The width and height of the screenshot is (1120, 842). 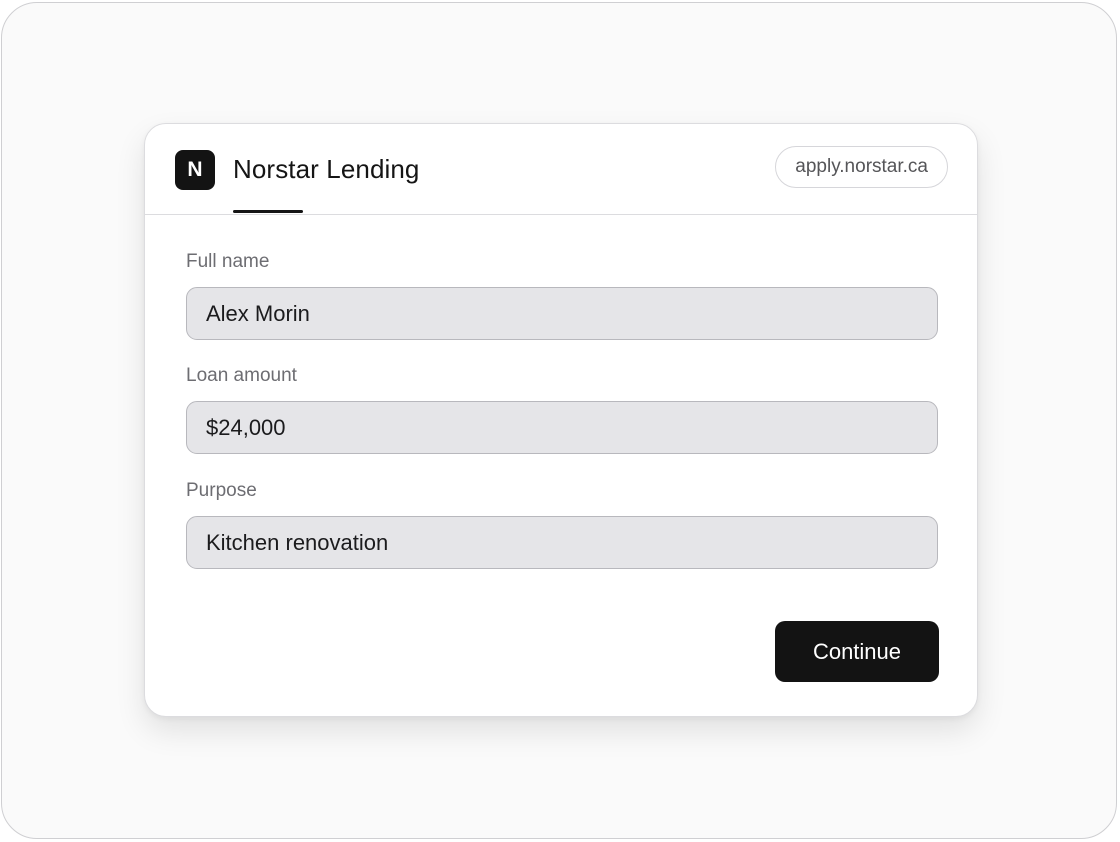 What do you see at coordinates (228, 261) in the screenshot?
I see `full-name-label: Full name` at bounding box center [228, 261].